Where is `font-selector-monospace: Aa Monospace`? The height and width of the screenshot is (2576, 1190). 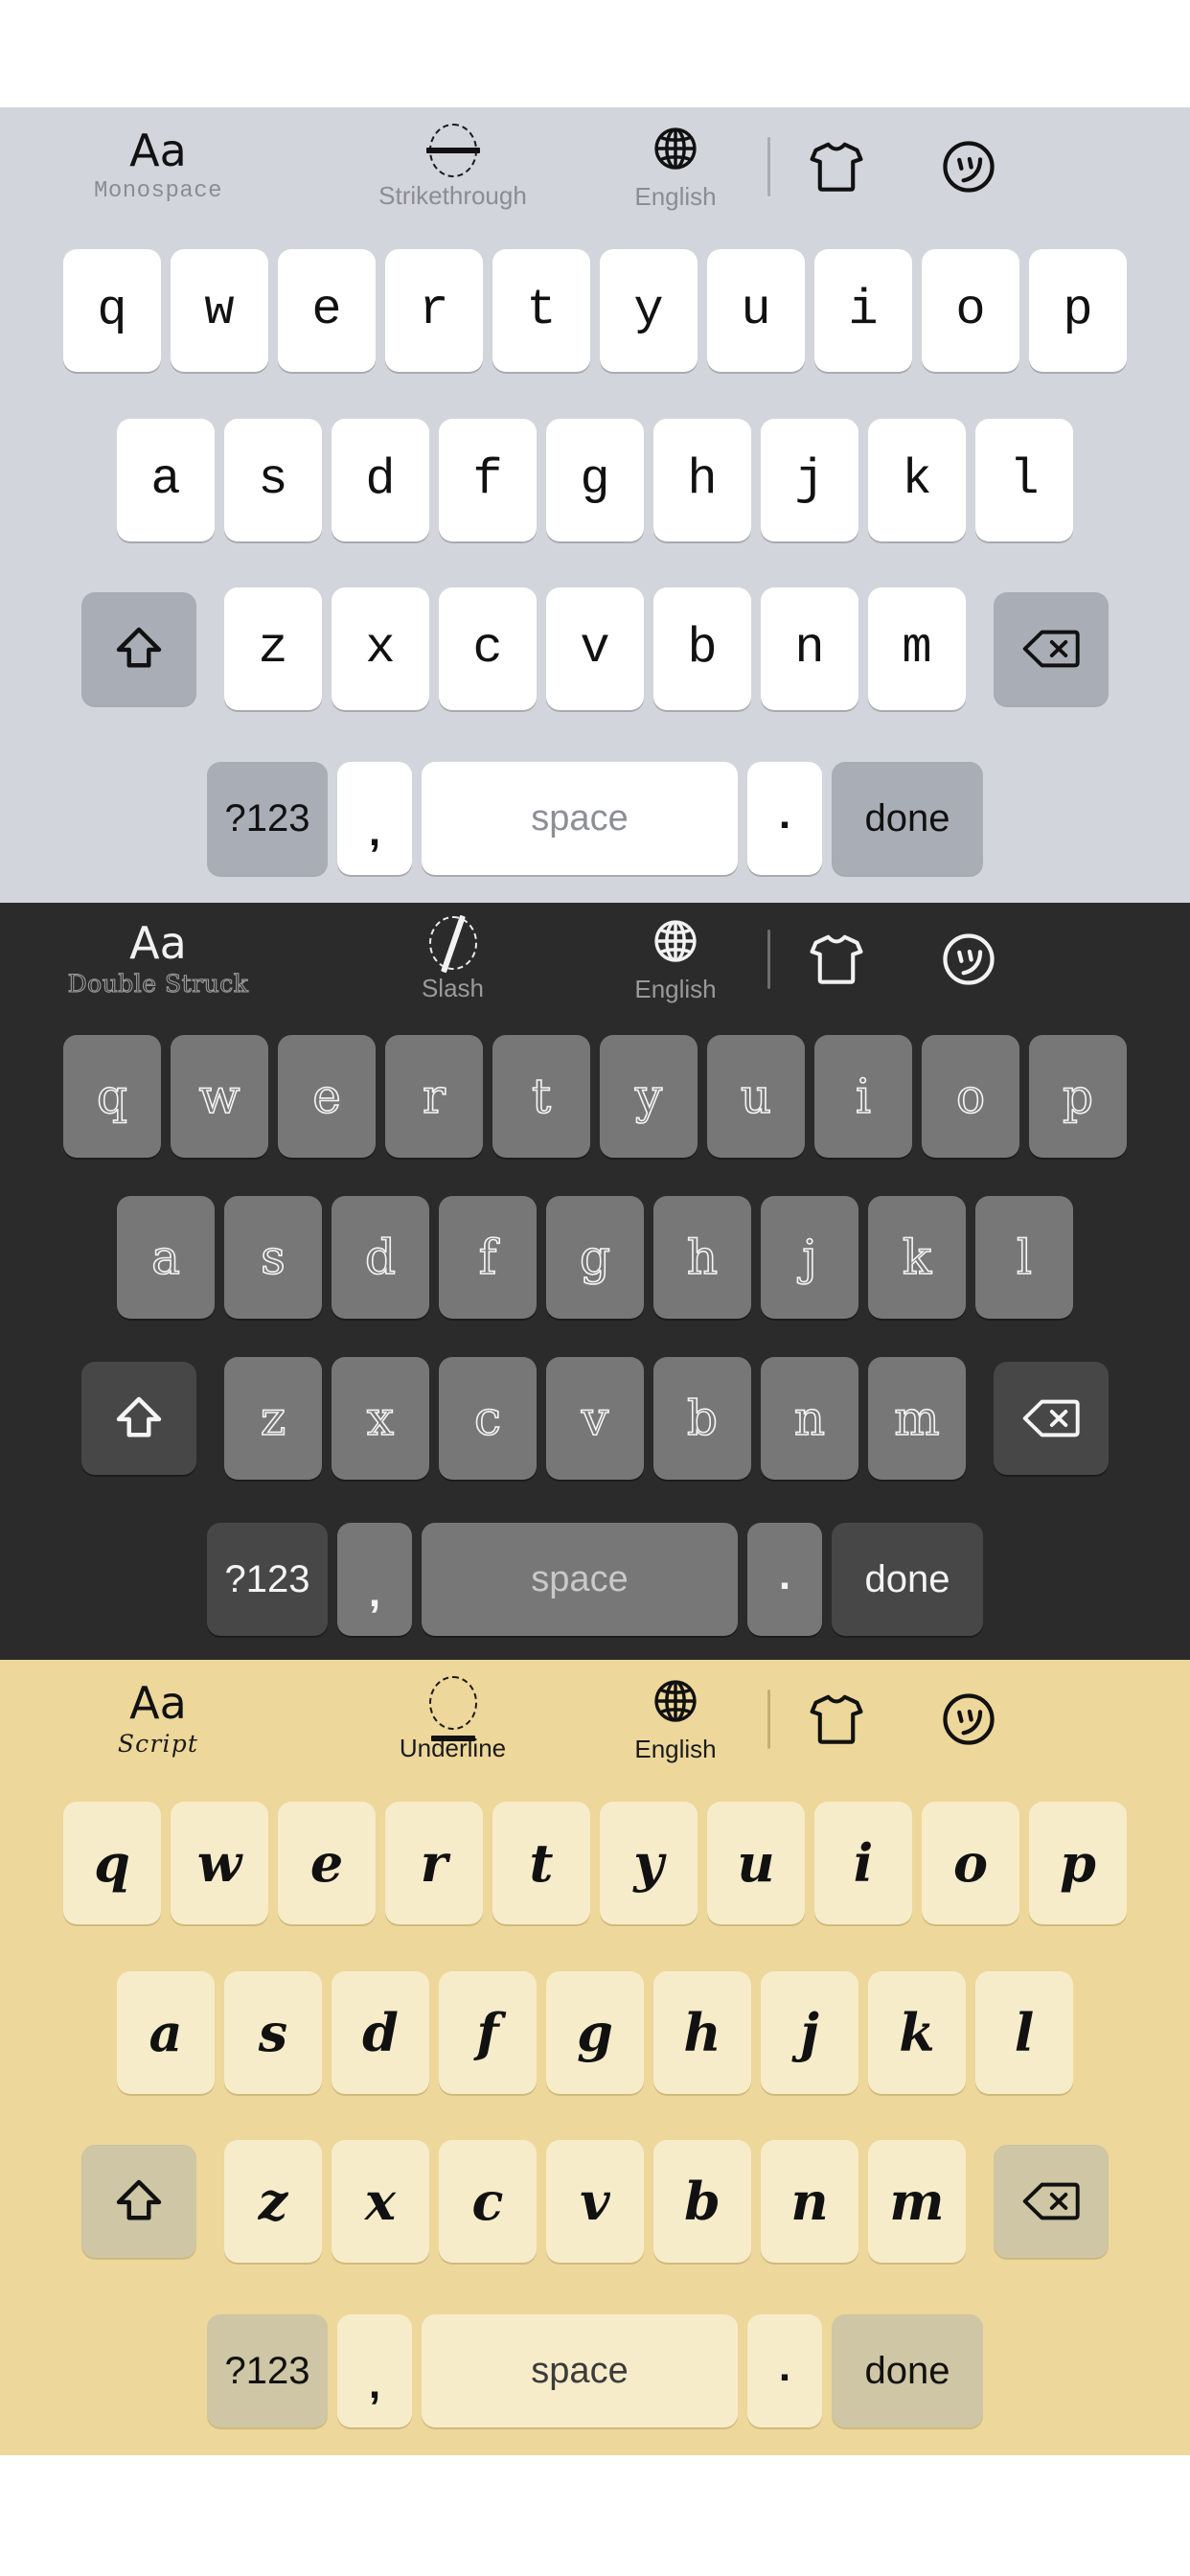
font-selector-monospace: Aa Monospace is located at coordinates (158, 166).